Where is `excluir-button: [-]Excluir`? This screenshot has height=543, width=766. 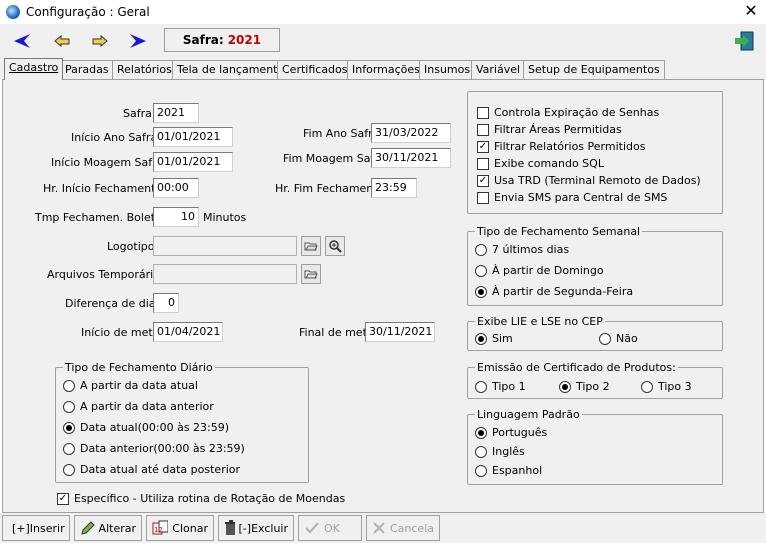 excluir-button: [-]Excluir is located at coordinates (256, 528).